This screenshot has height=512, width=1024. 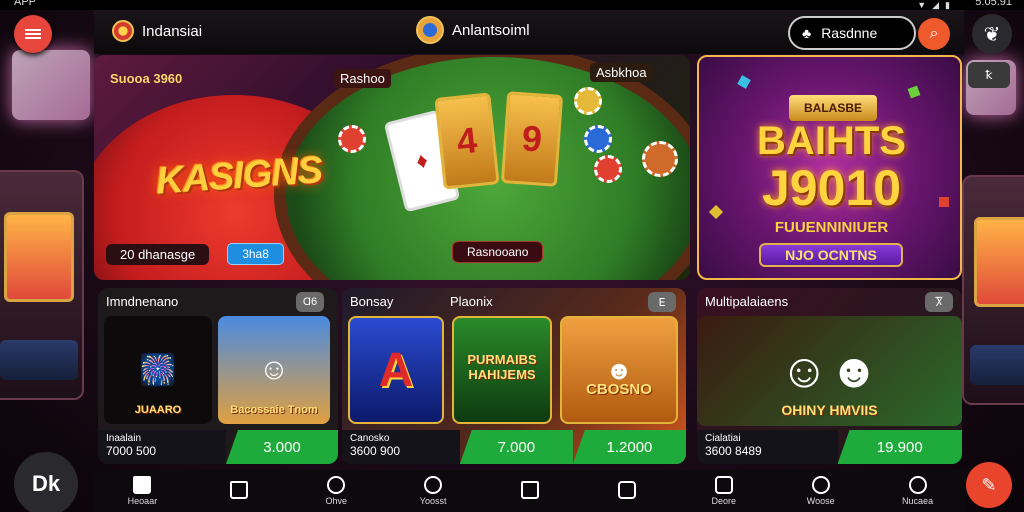 I want to click on fireworks-icon: 🎆, so click(x=158, y=370).